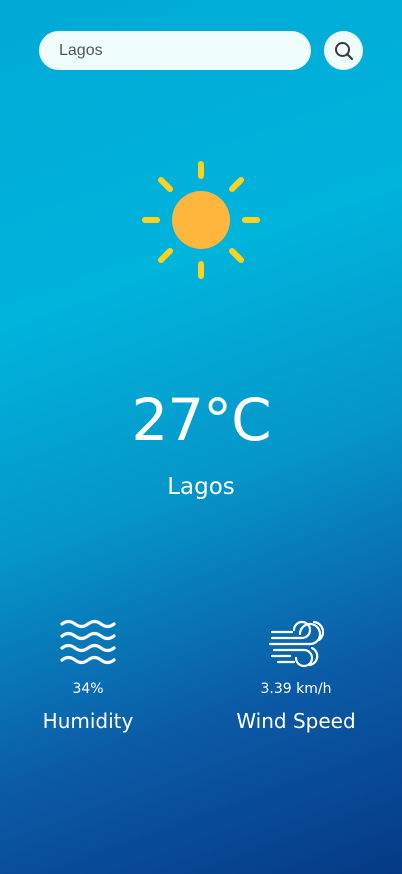  Describe the element at coordinates (88, 721) in the screenshot. I see `humidity-label: Humidity` at that location.